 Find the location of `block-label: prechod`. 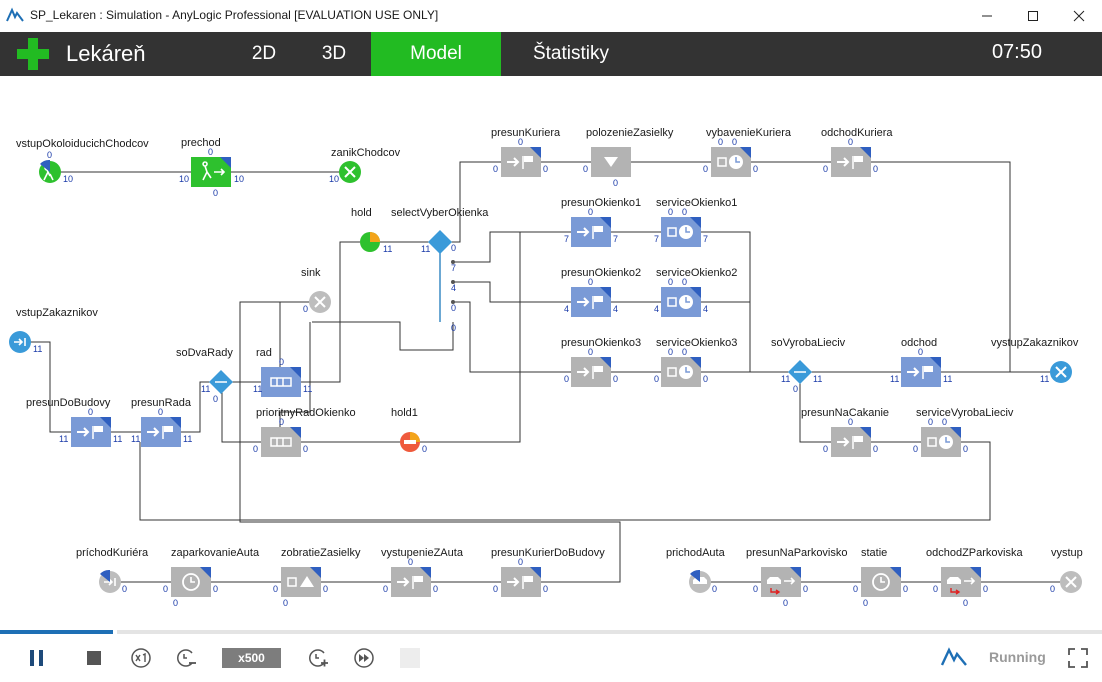

block-label: prechod is located at coordinates (201, 143).